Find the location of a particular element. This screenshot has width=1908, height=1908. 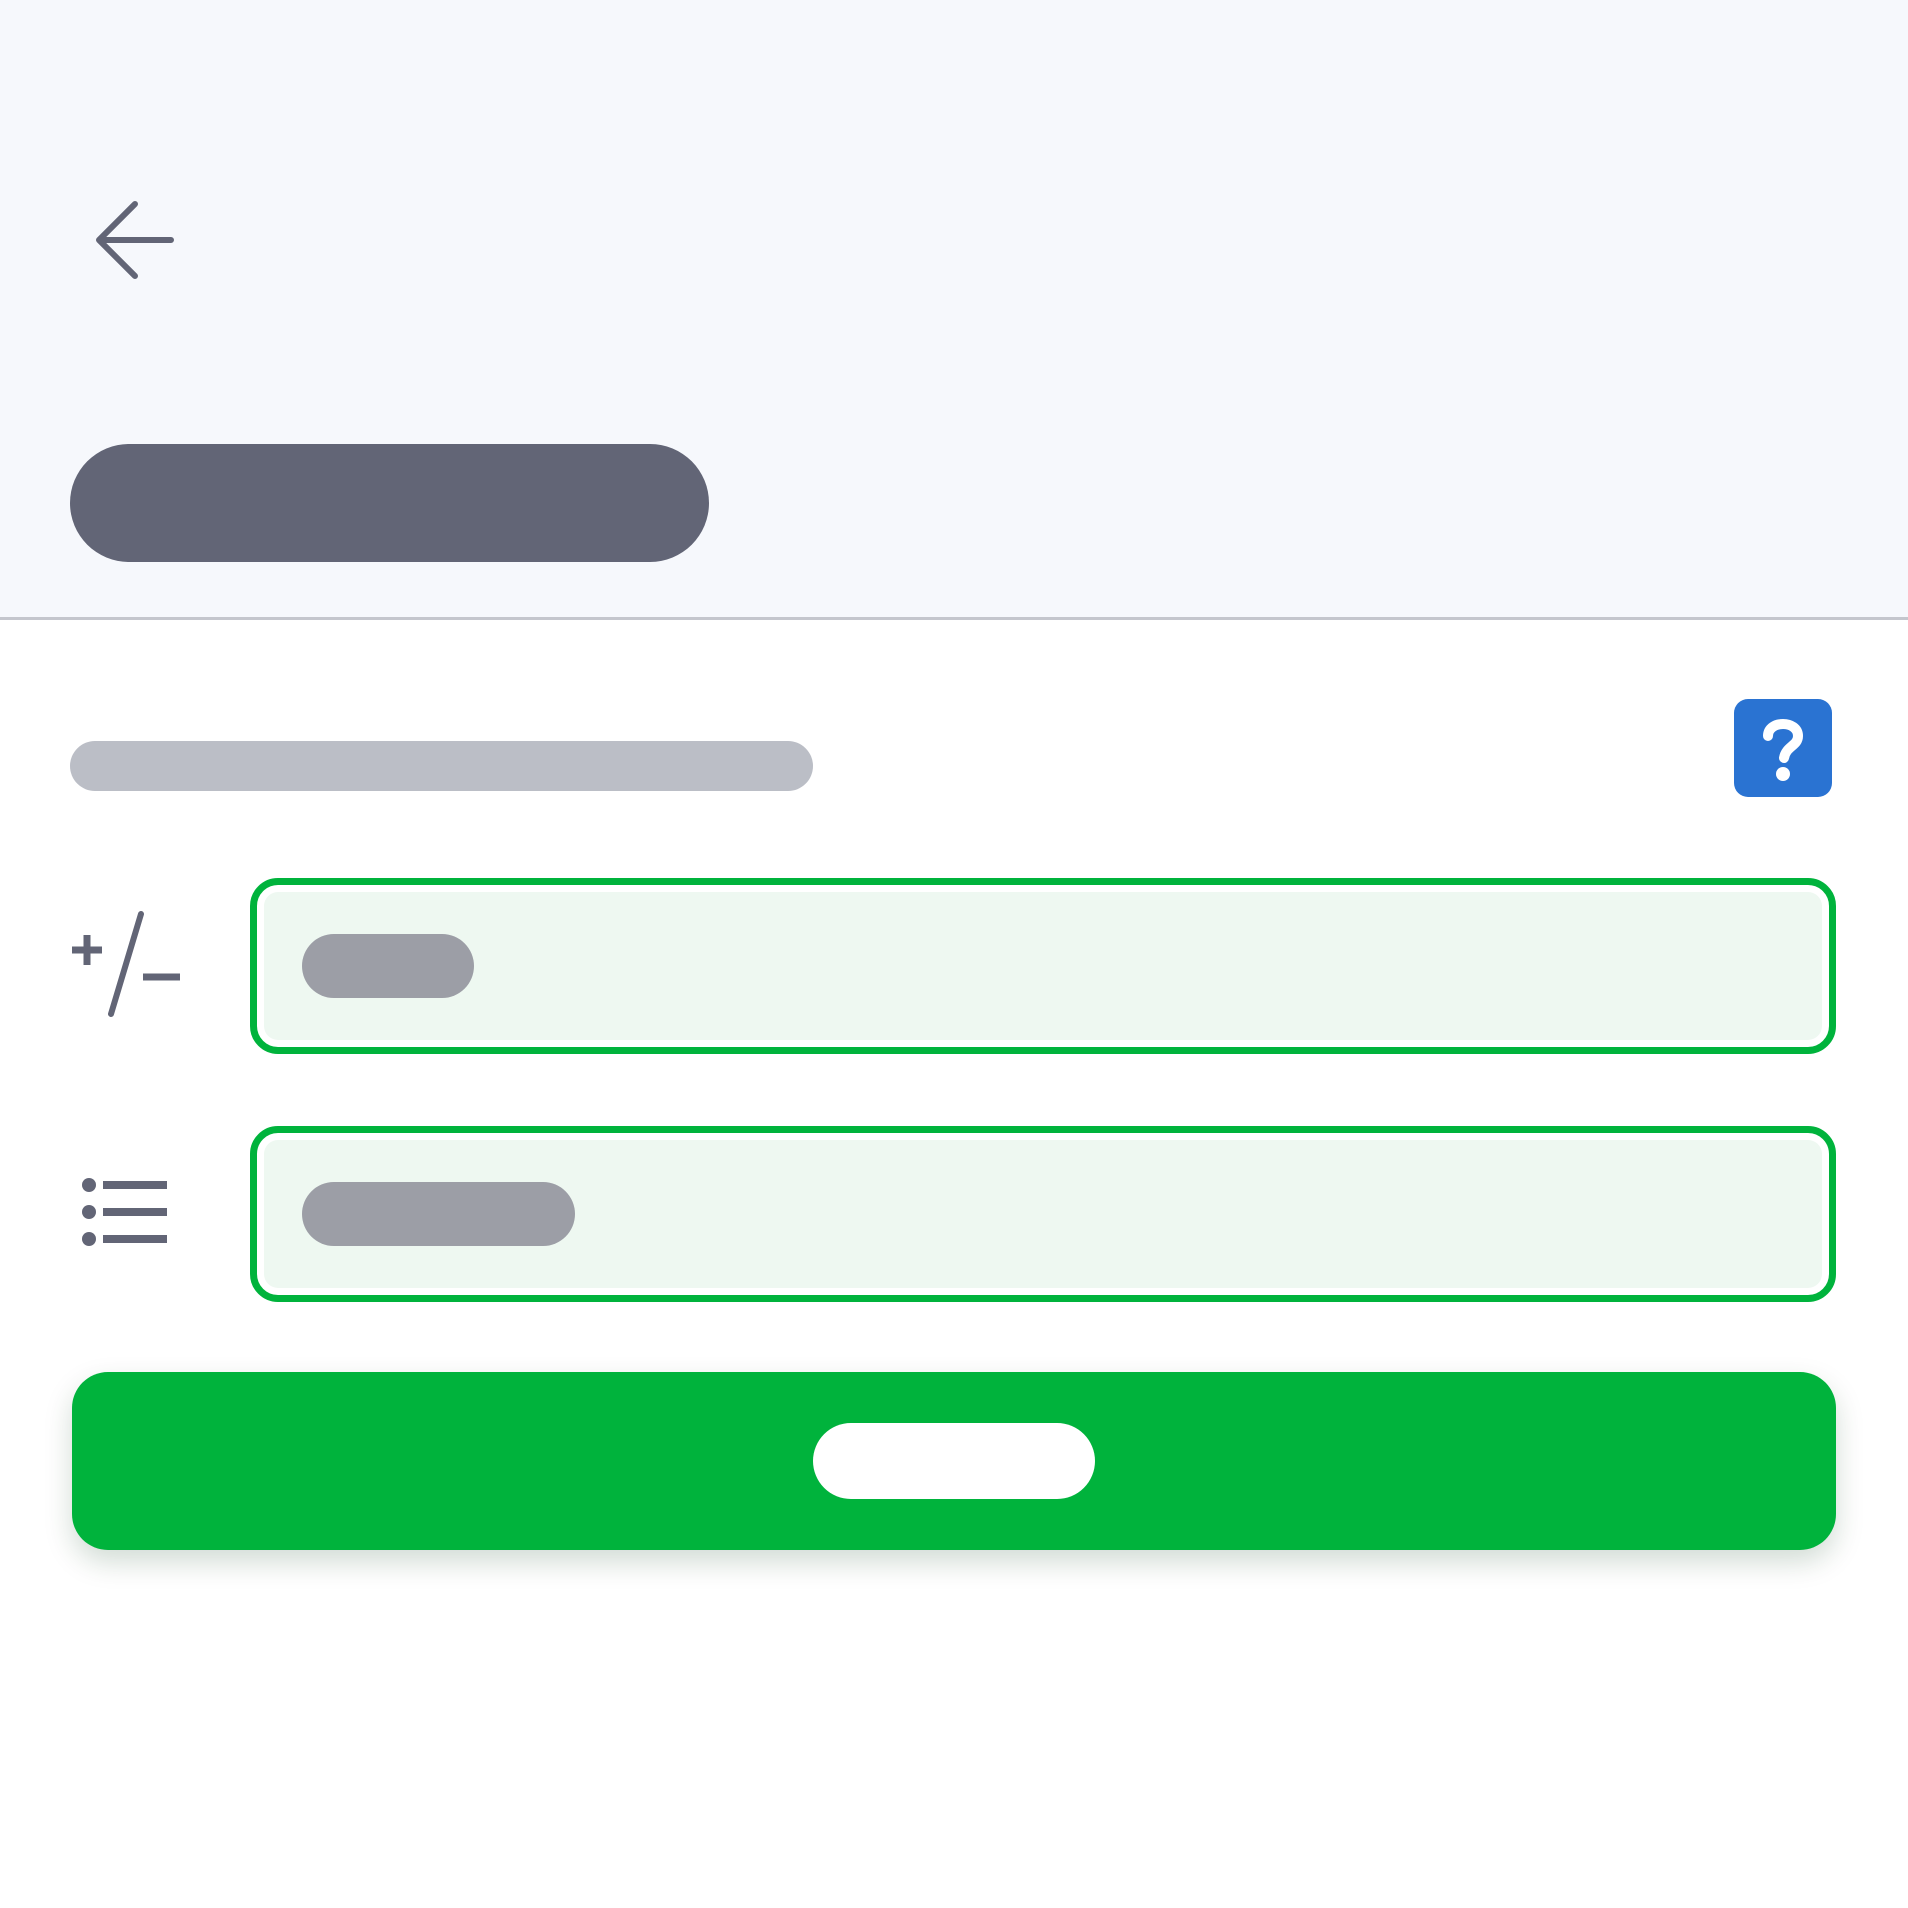

plus-minus-icon is located at coordinates (126, 964).